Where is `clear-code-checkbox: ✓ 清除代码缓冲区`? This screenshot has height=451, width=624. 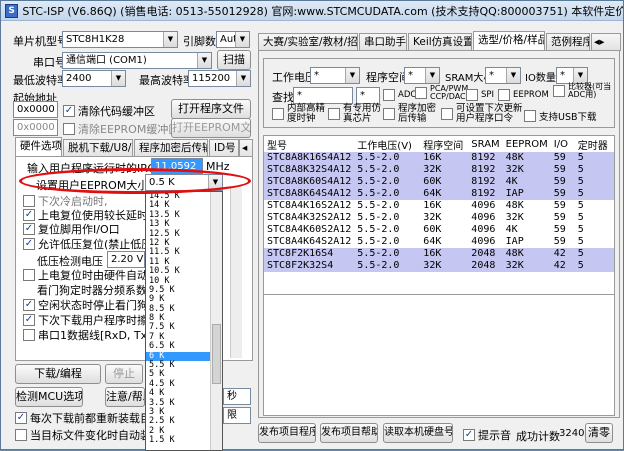 clear-code-checkbox: ✓ 清除代码缓冲区 is located at coordinates (109, 111).